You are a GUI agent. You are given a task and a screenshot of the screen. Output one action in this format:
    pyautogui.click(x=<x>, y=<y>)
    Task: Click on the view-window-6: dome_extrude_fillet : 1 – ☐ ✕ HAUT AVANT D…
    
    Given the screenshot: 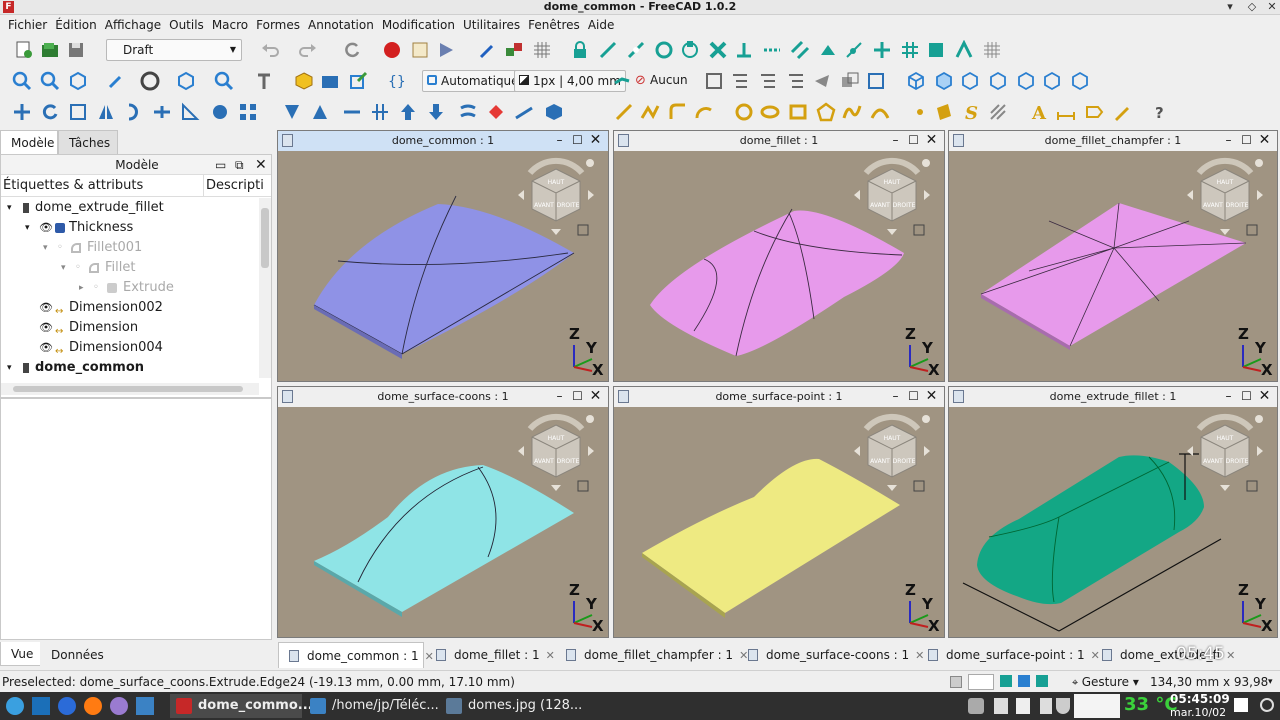 What is the action you would take?
    pyautogui.click(x=1113, y=512)
    